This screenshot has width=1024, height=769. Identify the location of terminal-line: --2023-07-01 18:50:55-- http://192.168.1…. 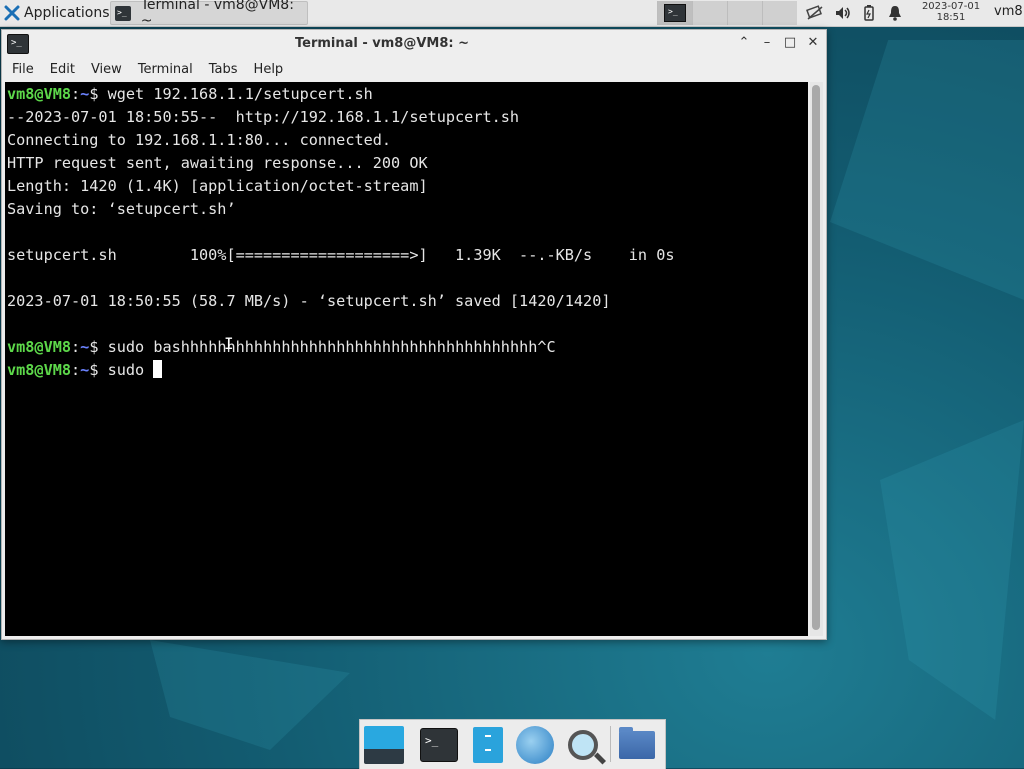
(263, 117).